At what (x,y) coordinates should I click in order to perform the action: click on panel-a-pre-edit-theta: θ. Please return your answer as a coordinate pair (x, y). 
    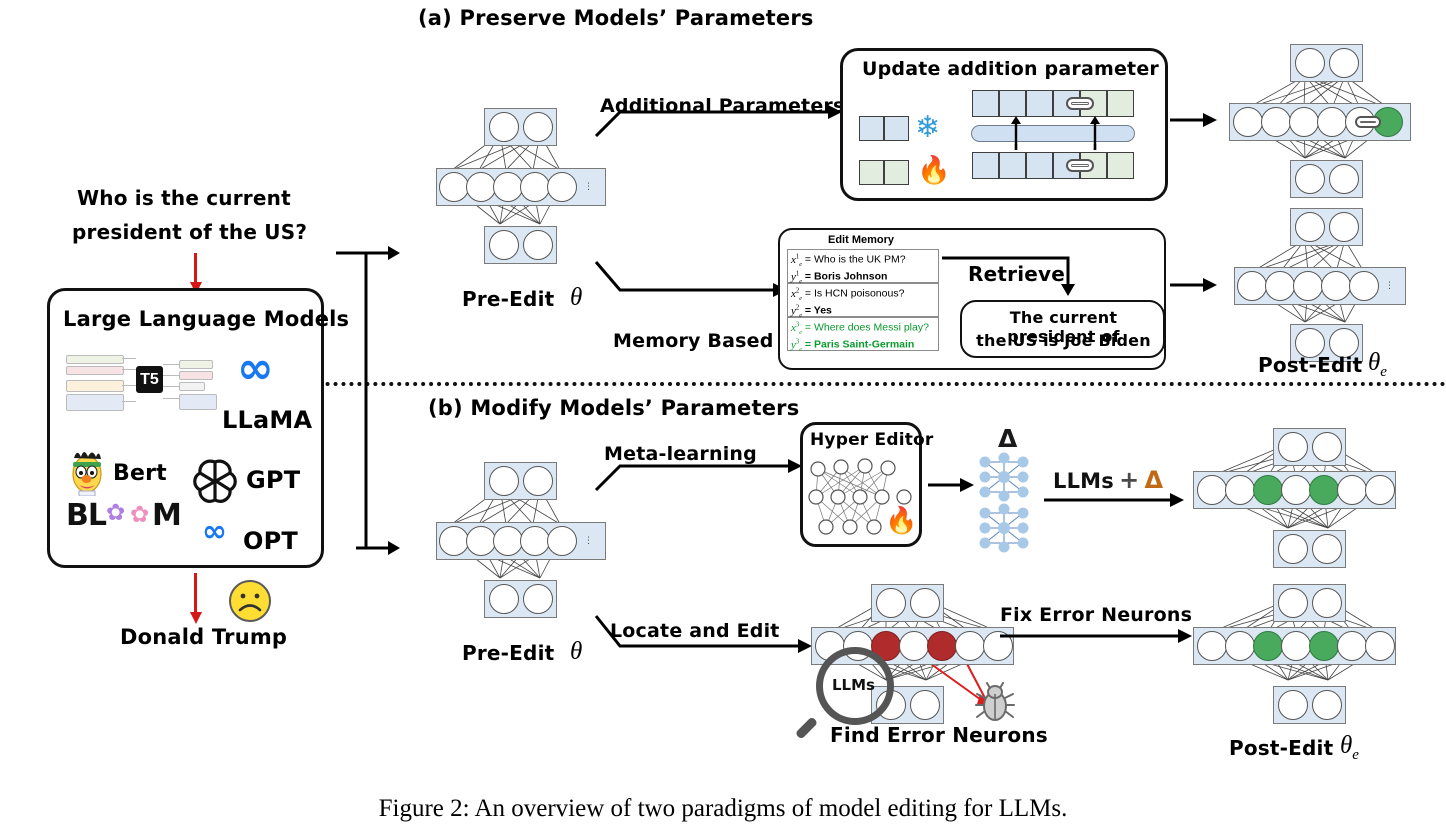
    Looking at the image, I should click on (576, 297).